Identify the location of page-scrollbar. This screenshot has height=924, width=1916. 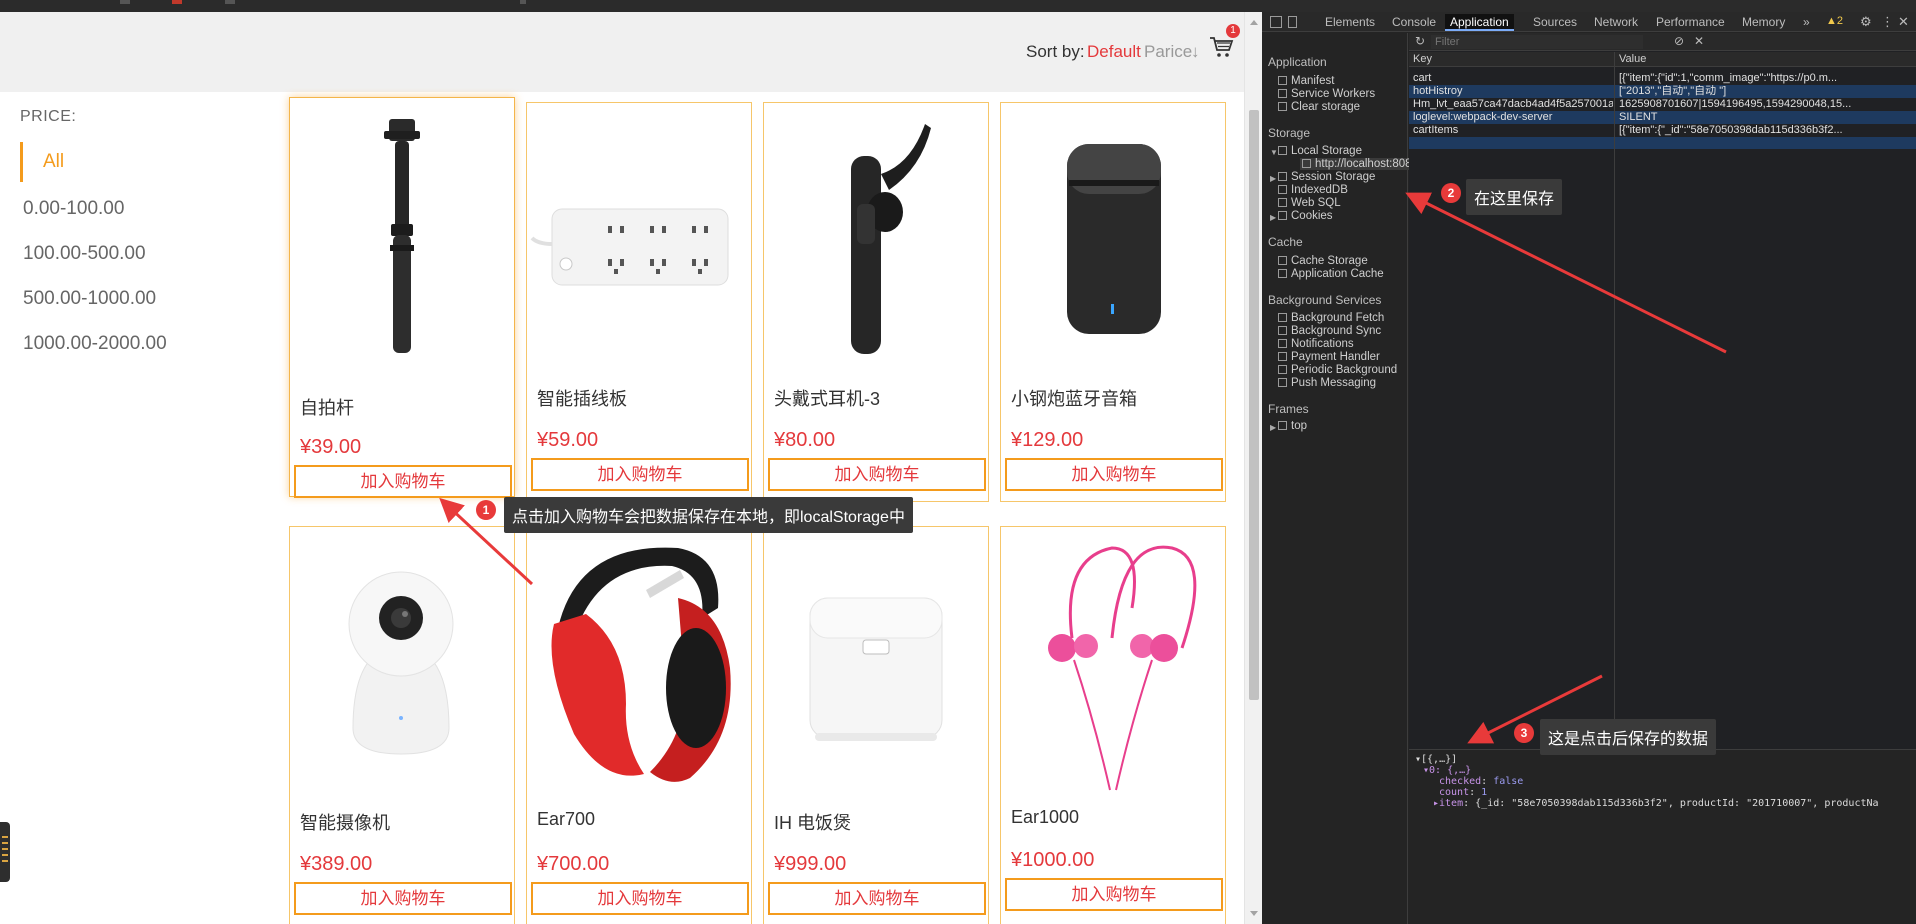
(1253, 468).